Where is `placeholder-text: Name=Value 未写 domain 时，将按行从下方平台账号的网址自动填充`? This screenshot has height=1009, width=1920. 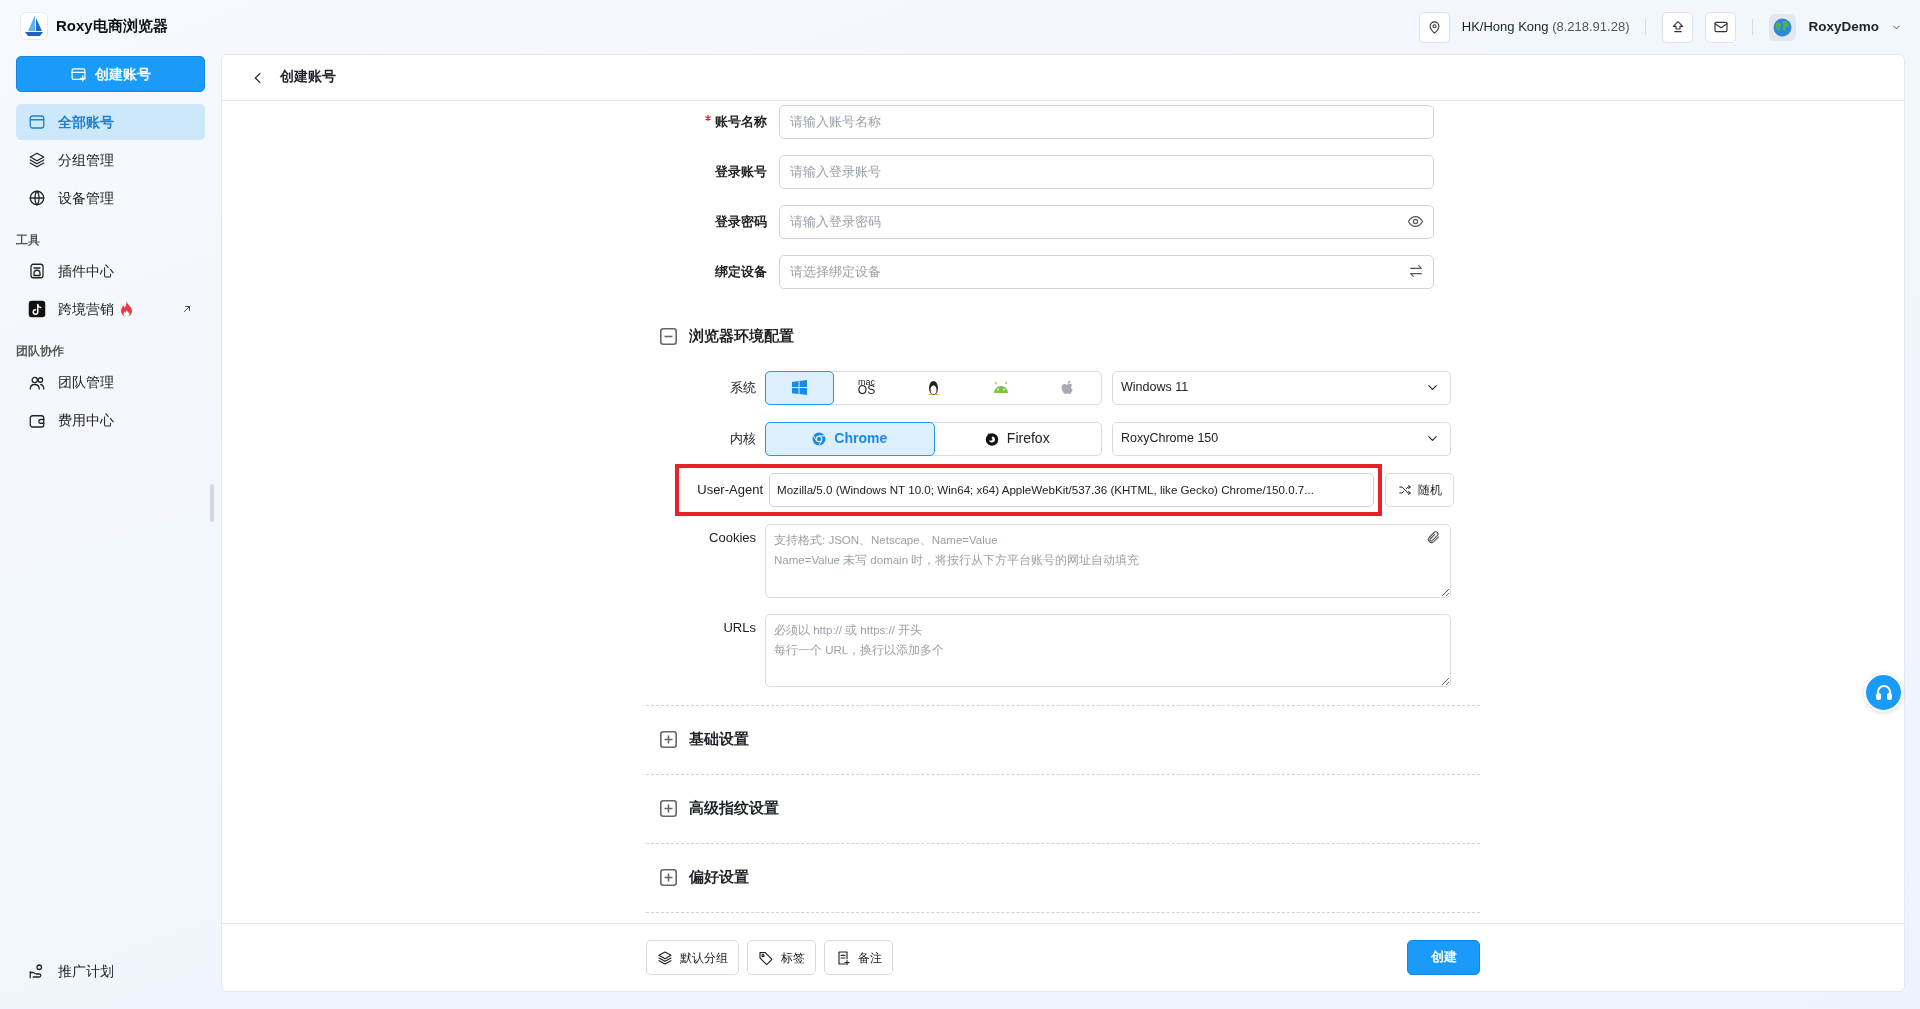 placeholder-text: Name=Value 未写 domain 时，将按行从下方平台账号的网址自动填充 is located at coordinates (957, 560).